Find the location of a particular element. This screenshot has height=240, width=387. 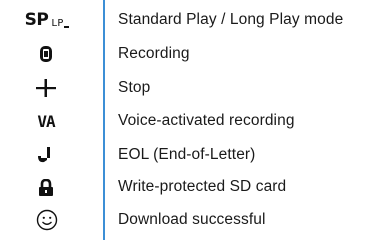

legend-label: Write-protected SD card is located at coordinates (202, 186).